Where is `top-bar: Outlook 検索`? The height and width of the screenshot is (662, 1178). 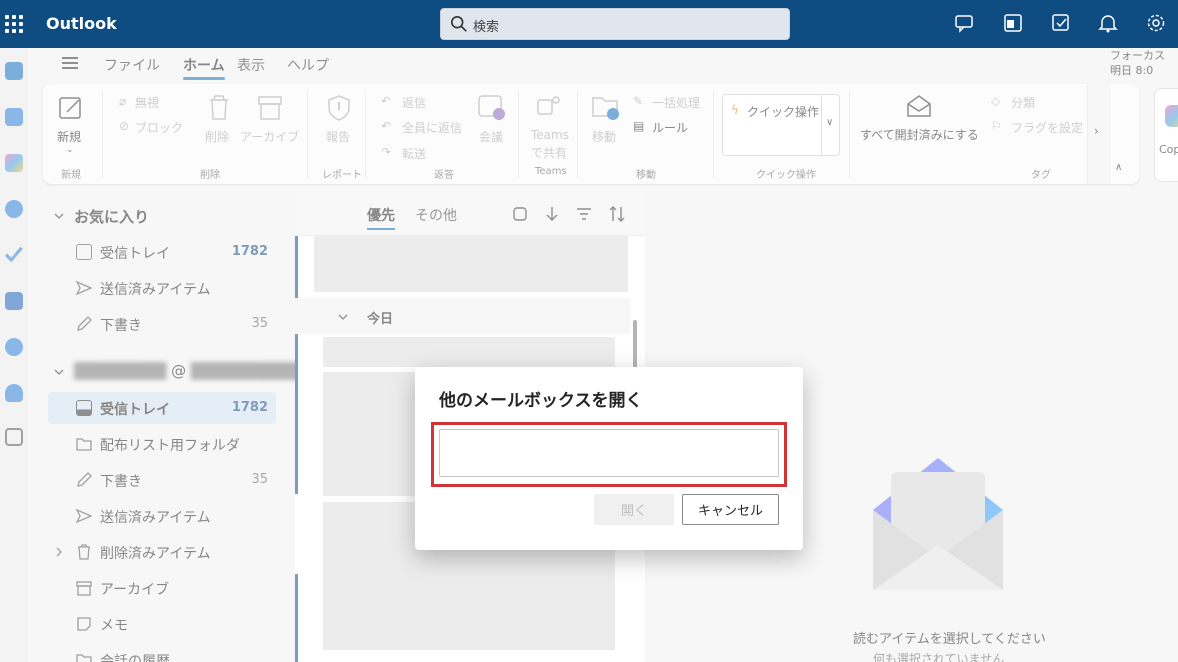 top-bar: Outlook 検索 is located at coordinates (589, 24).